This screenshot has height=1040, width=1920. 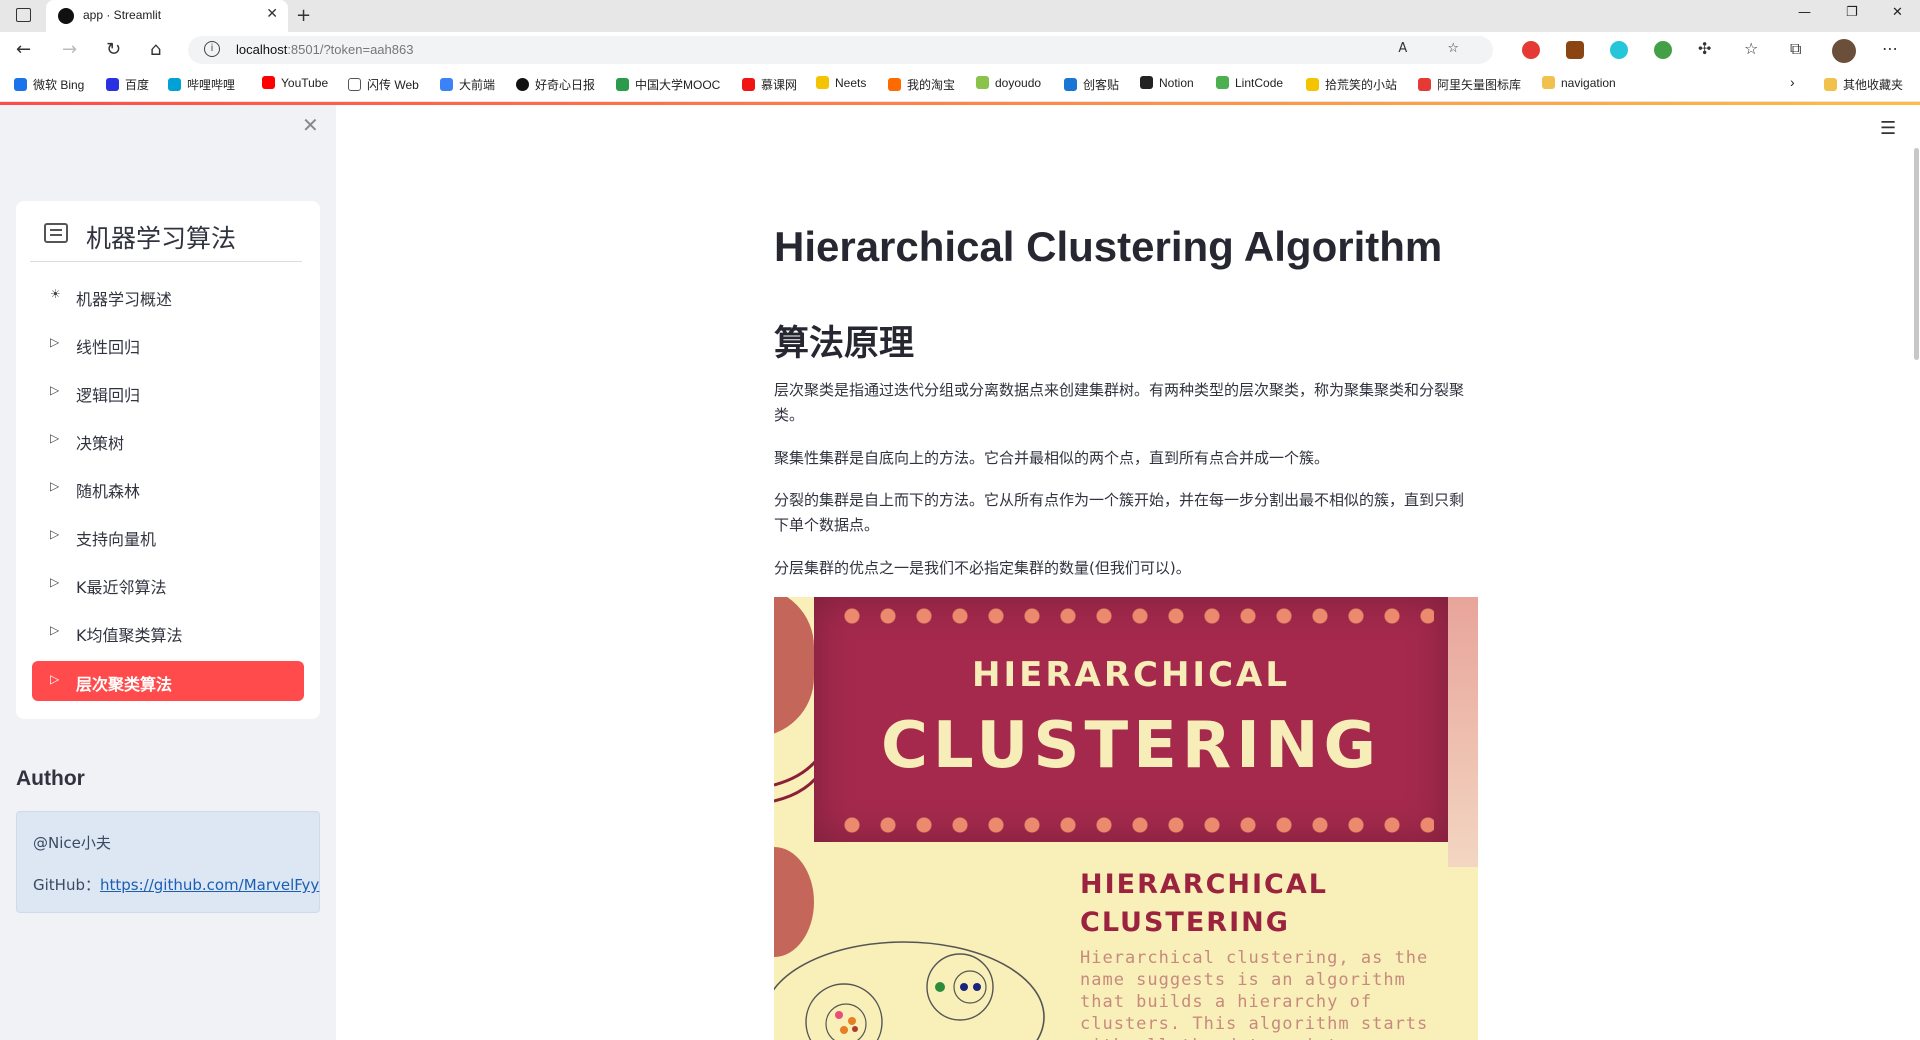 What do you see at coordinates (1249, 83) in the screenshot?
I see `bookmark-lintcode: LintCode` at bounding box center [1249, 83].